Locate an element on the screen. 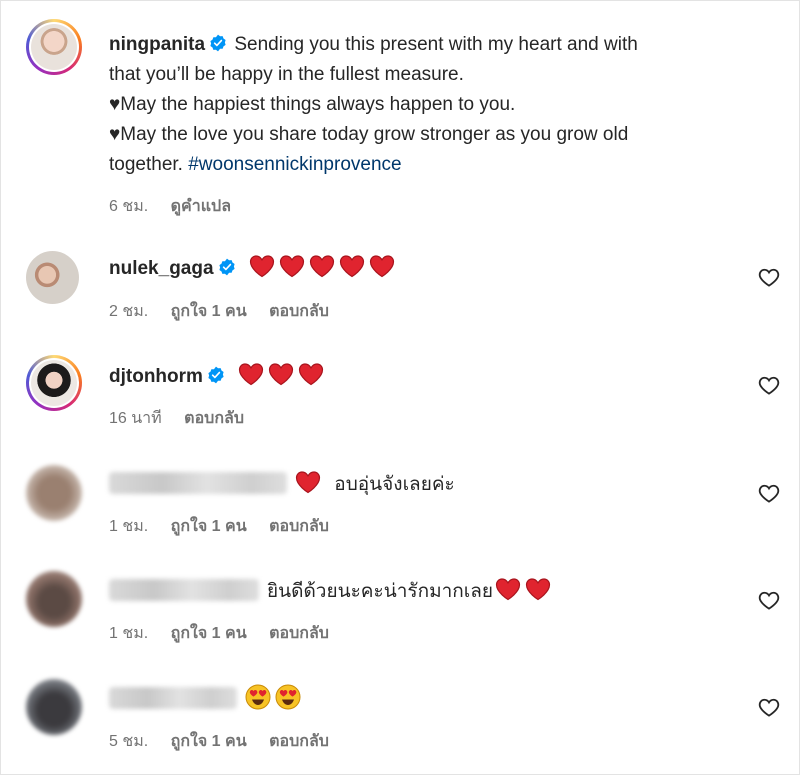  comment-meta: 16 นาที ตอบกลับ is located at coordinates (185, 418).